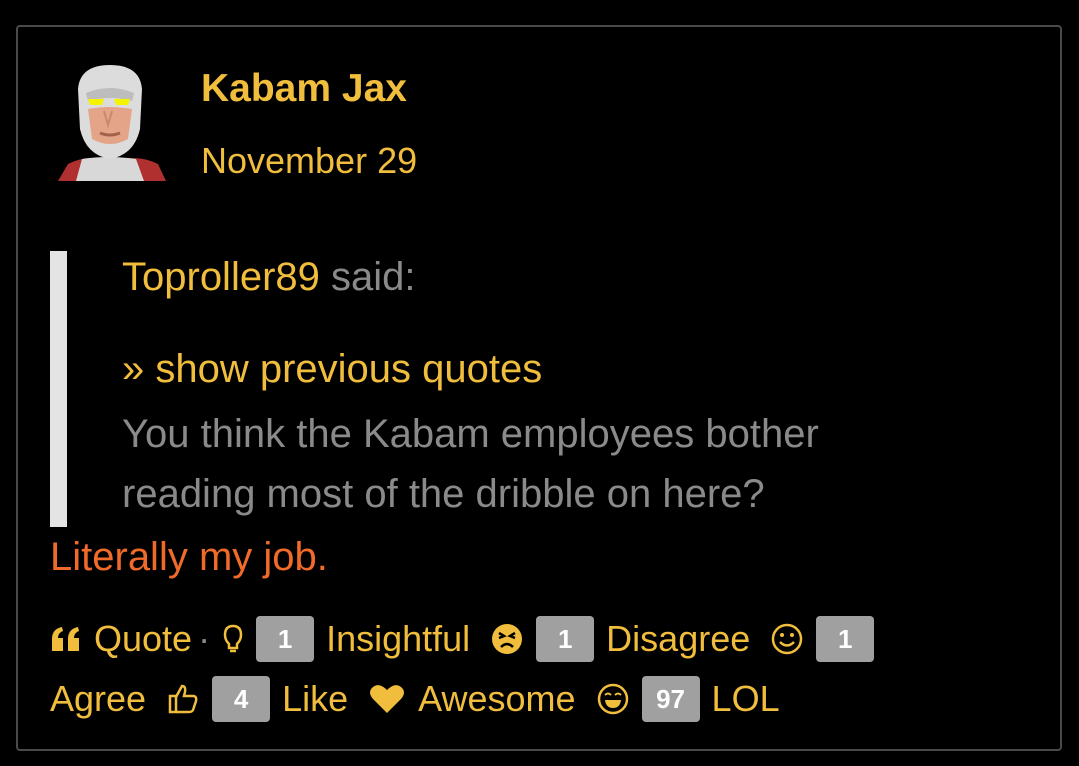  What do you see at coordinates (241, 699) in the screenshot?
I see `like-count-badge: 4` at bounding box center [241, 699].